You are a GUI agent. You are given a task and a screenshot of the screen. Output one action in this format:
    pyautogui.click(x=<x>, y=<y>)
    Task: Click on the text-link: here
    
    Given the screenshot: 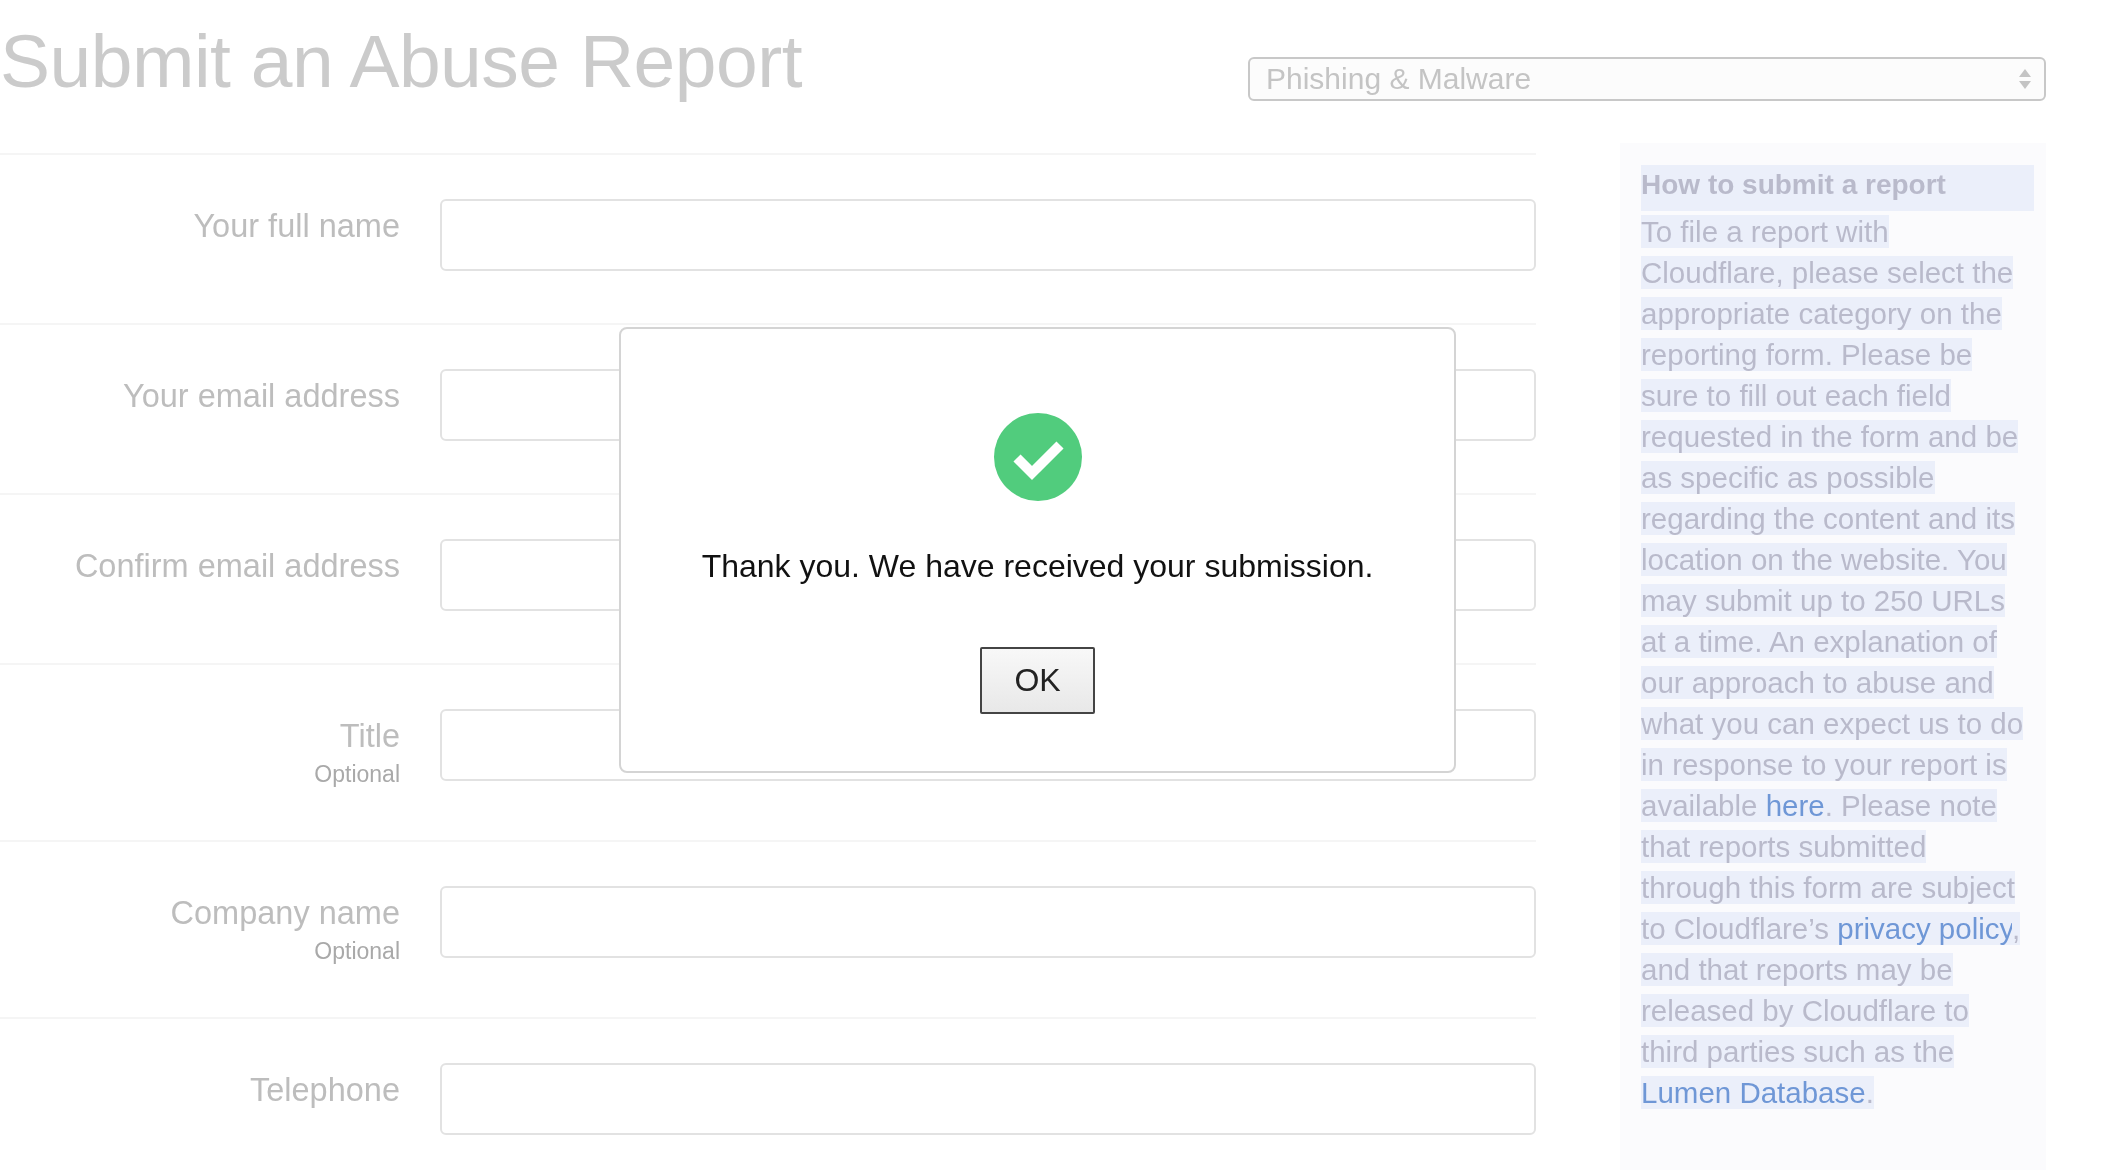 What is the action you would take?
    pyautogui.click(x=1795, y=805)
    